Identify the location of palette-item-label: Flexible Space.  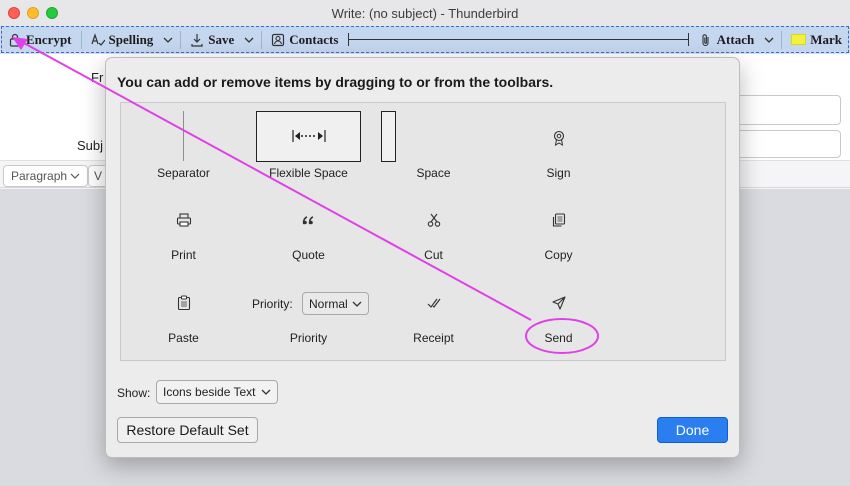
(308, 173).